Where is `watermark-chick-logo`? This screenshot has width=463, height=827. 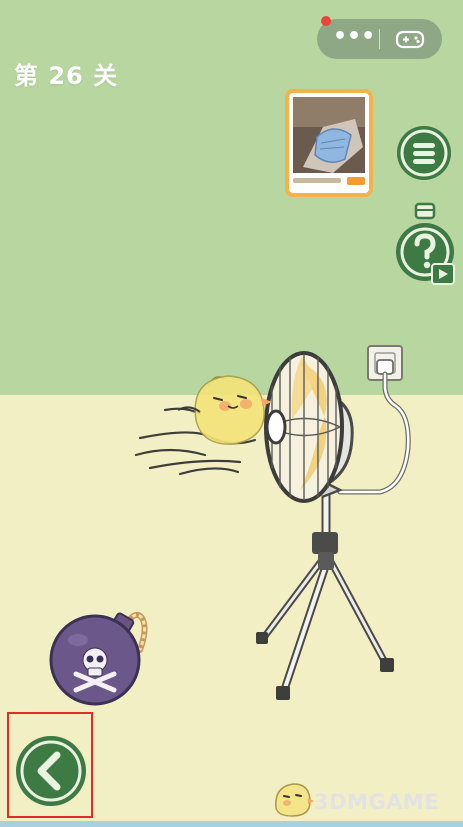
watermark-chick-logo is located at coordinates (294, 800).